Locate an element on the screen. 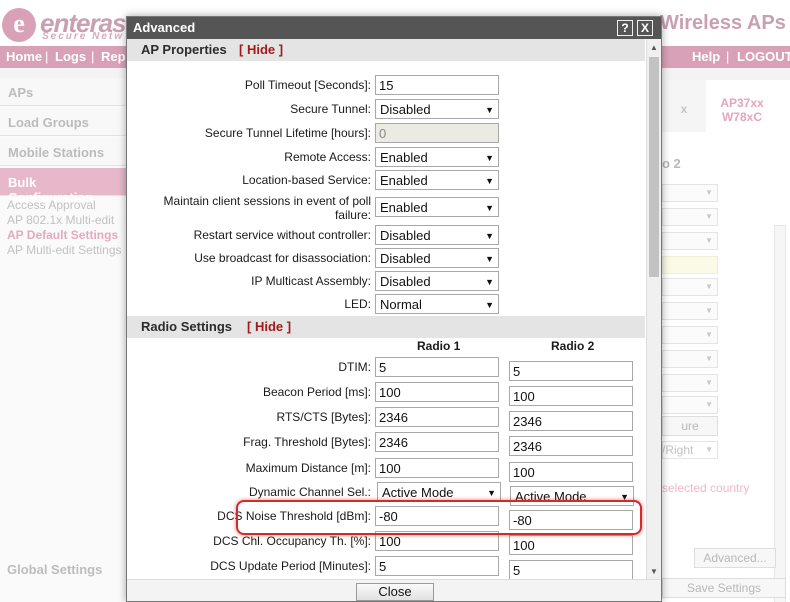 The width and height of the screenshot is (790, 602). help-icon: ? is located at coordinates (625, 28).